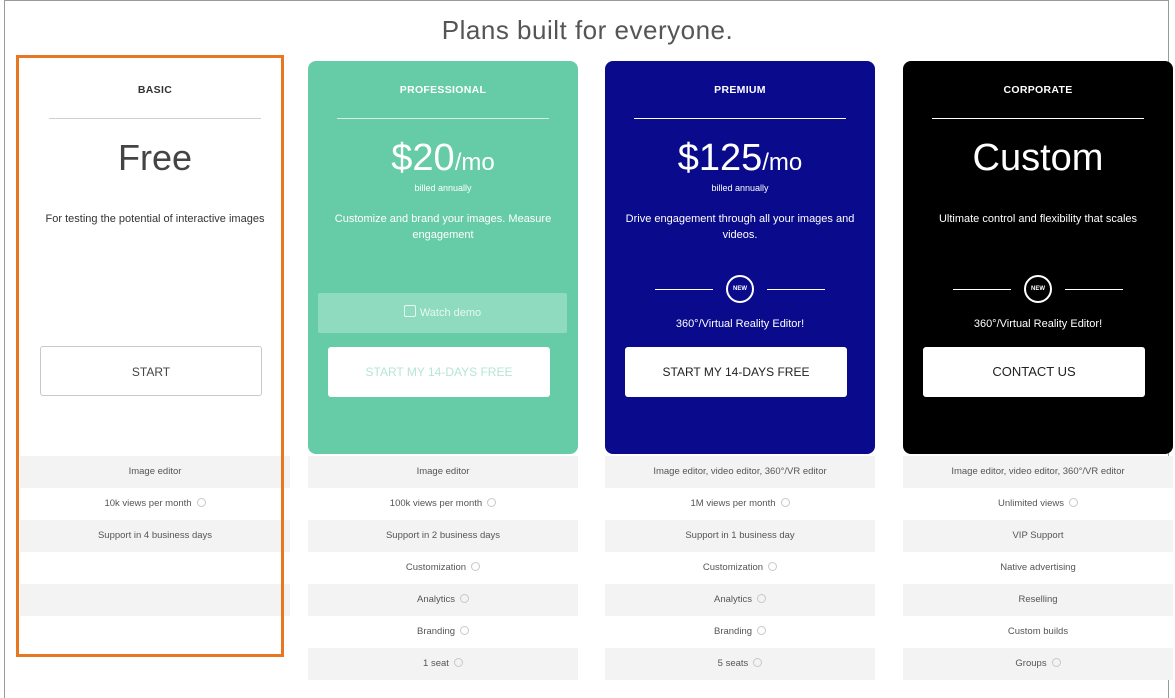 This screenshot has width=1175, height=698. I want to click on feature-label: 1 seat, so click(436, 663).